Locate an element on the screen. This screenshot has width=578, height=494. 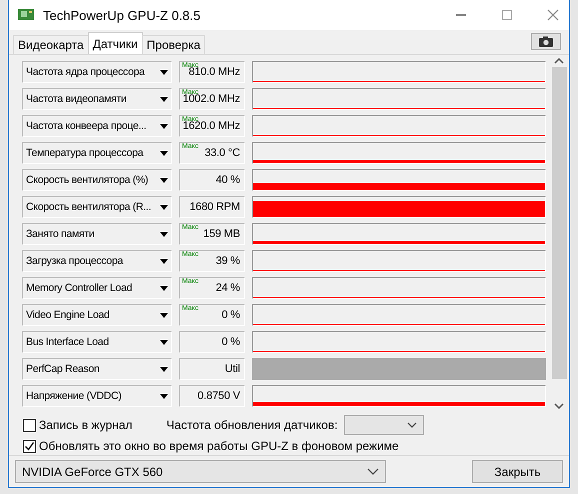
window-title: TechPowerUp GPU-Z 0.8.5 is located at coordinates (122, 15).